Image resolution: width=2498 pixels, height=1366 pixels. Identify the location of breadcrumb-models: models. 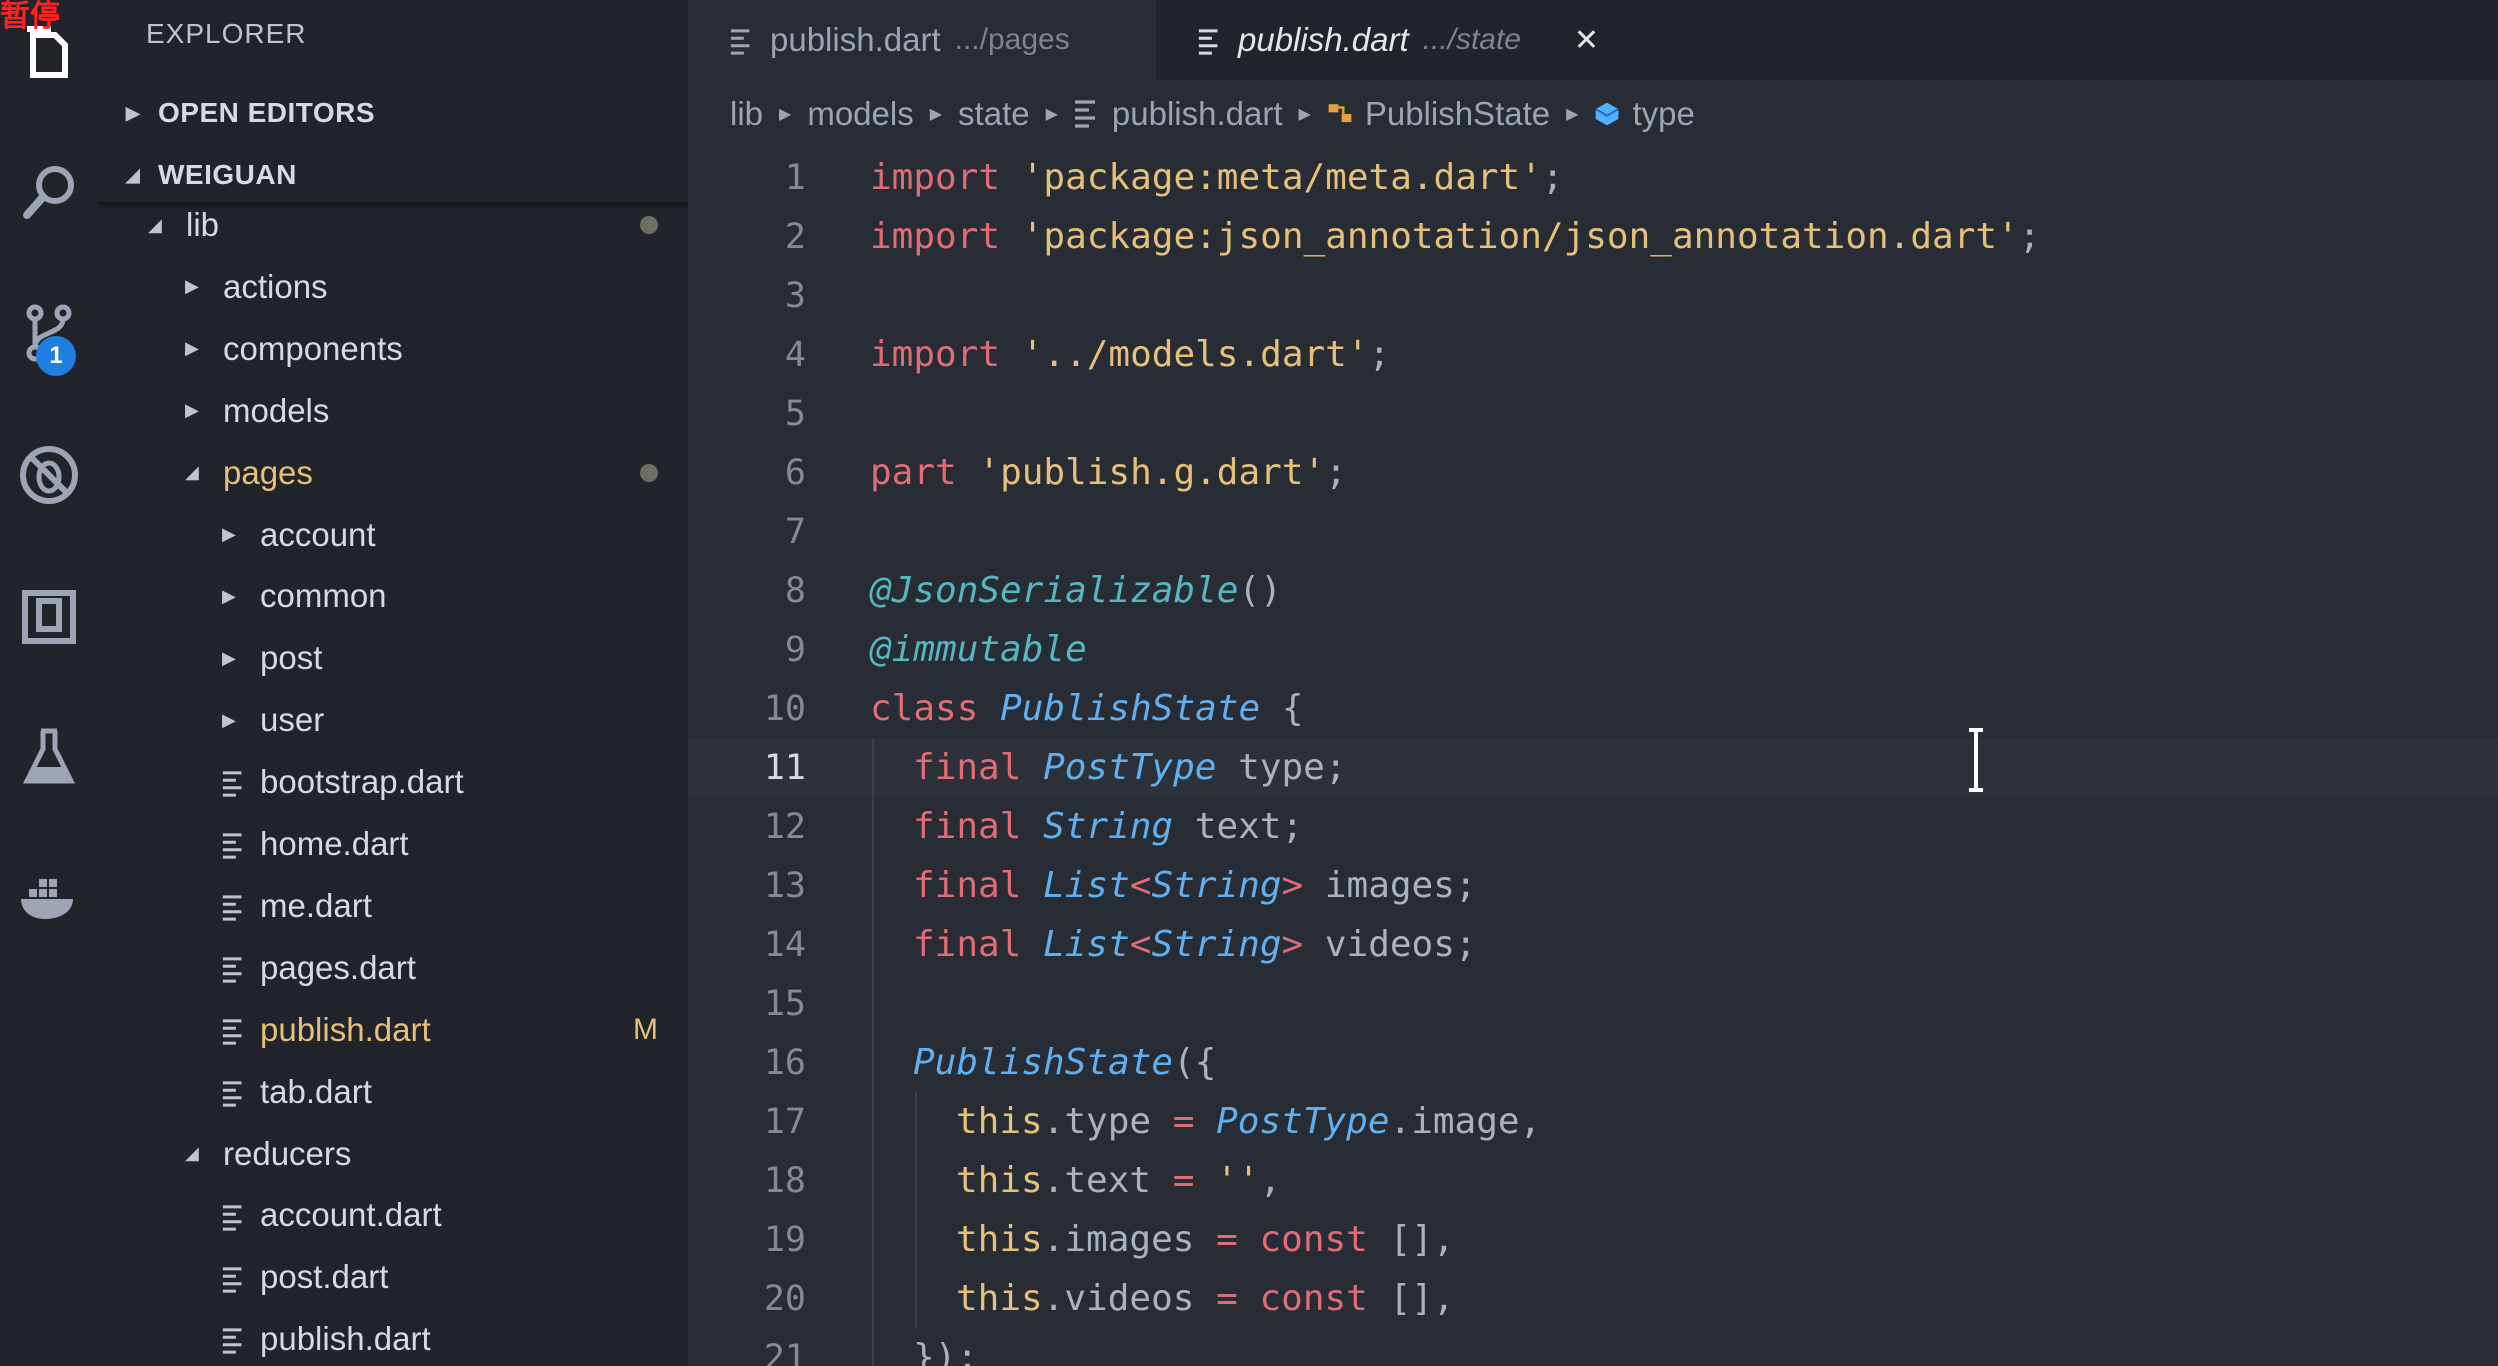
(860, 114).